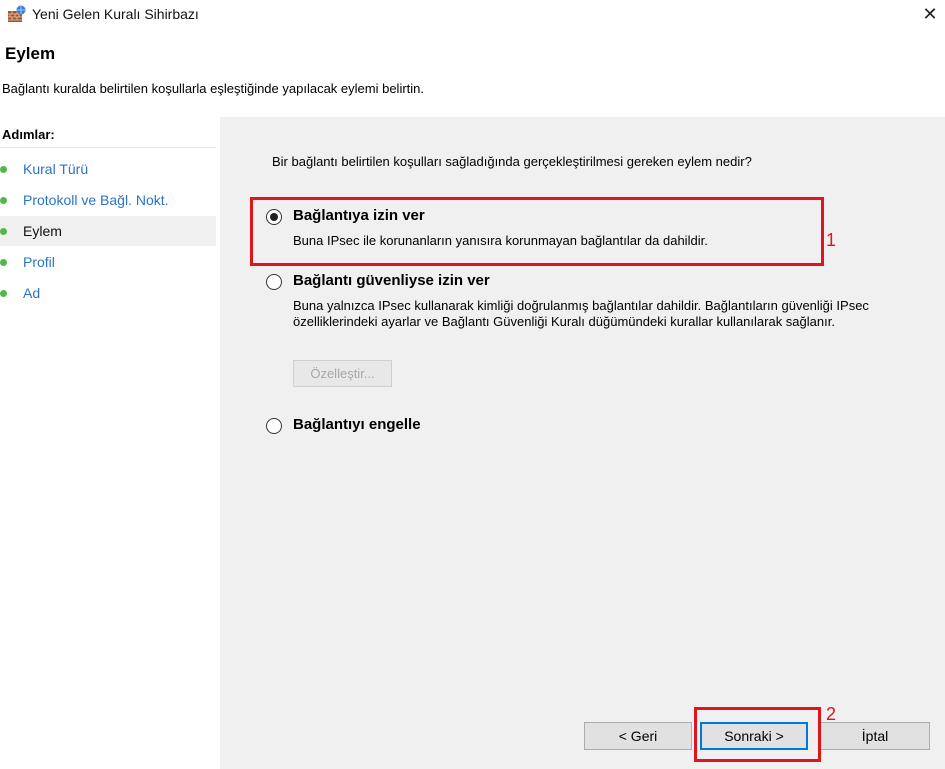 Image resolution: width=945 pixels, height=769 pixels. I want to click on radio-allow-if-secure, so click(274, 282).